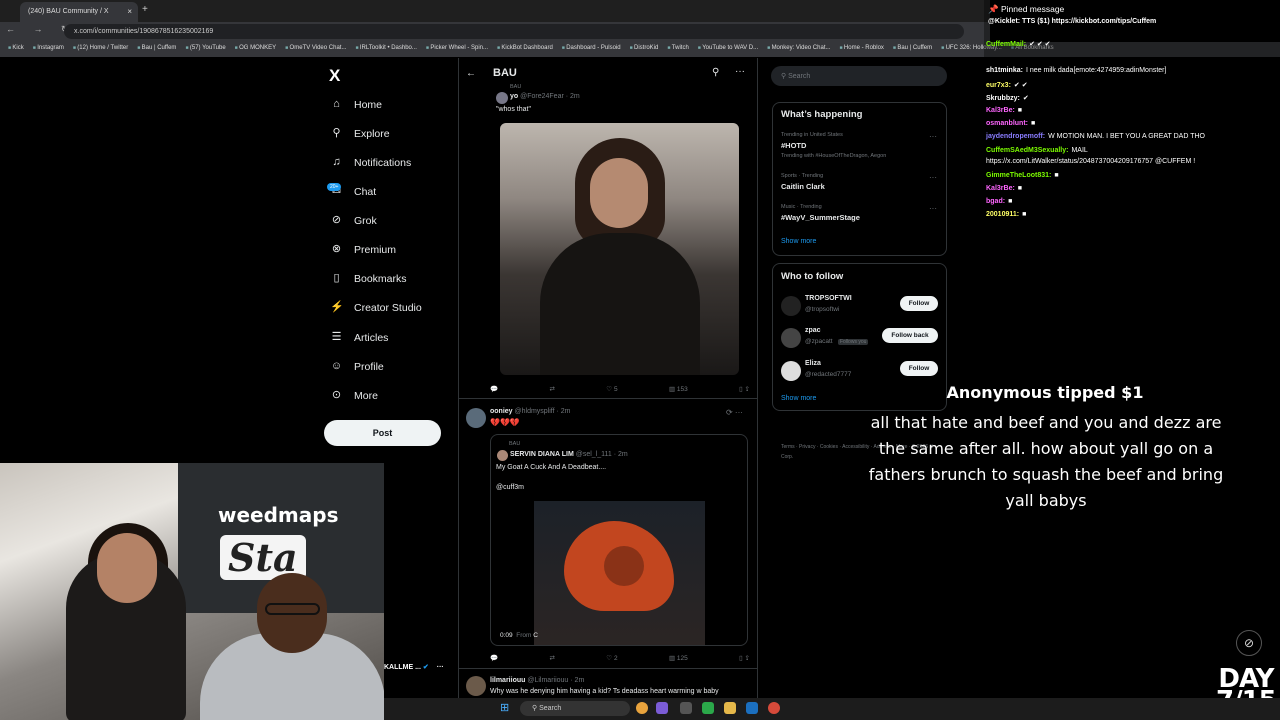 This screenshot has width=1280, height=720. I want to click on account-switcher: KALLME ... ✔ ···, so click(421, 670).